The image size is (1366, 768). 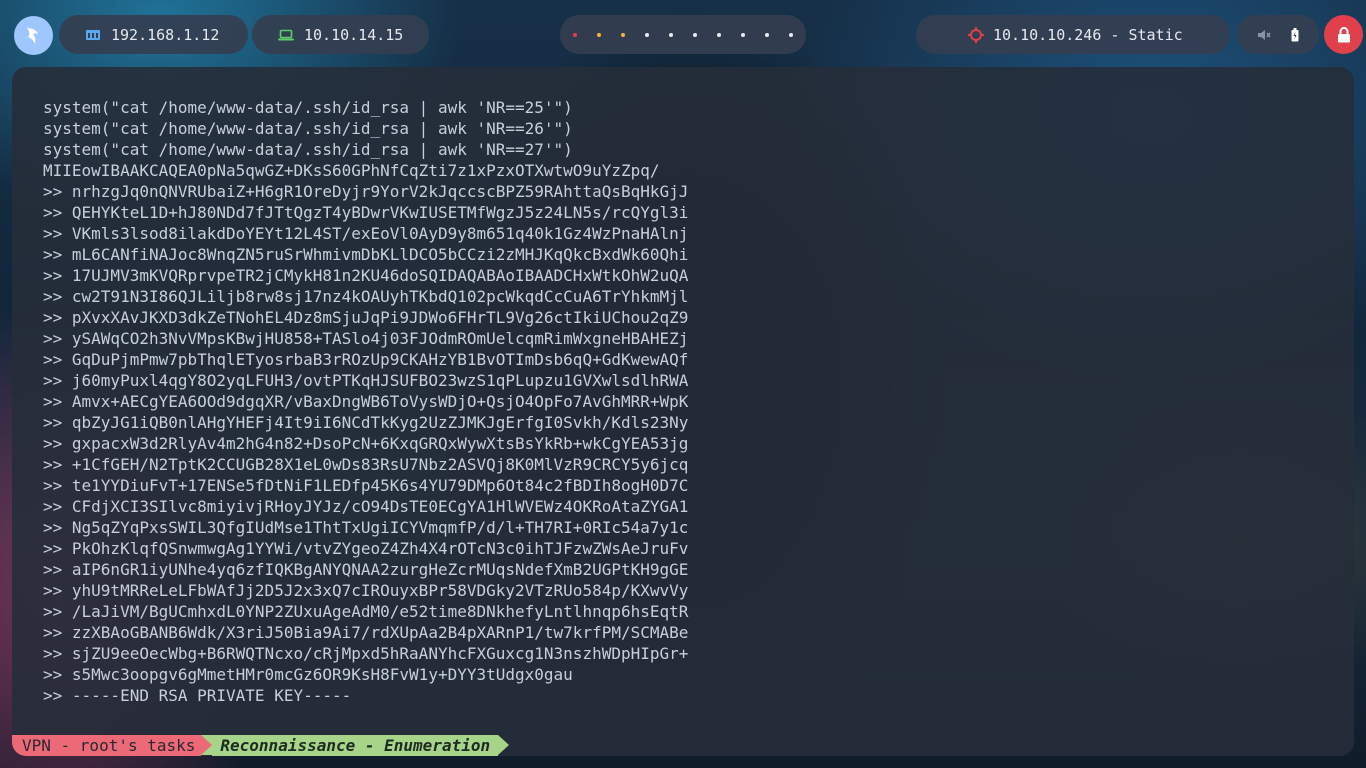 I want to click on vpn-ip-widget: 10.10.14.15, so click(x=340, y=34).